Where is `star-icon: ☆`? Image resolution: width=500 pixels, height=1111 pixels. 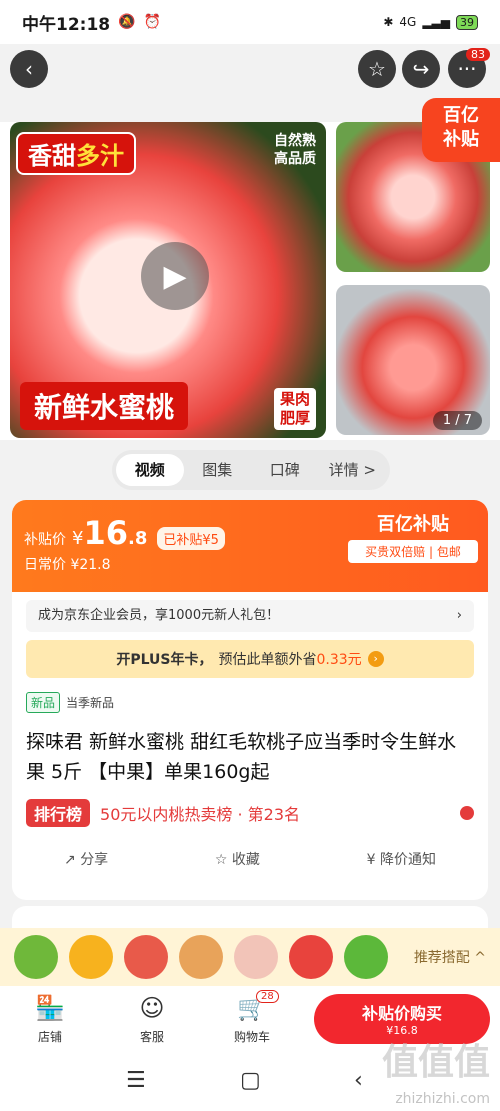
star-icon: ☆ is located at coordinates (377, 69).